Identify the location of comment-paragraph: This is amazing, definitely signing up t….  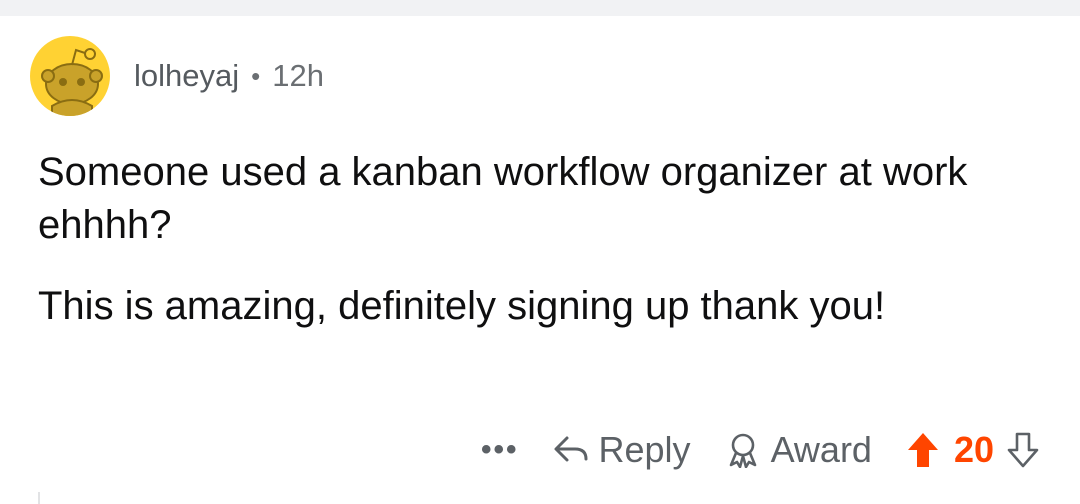
(462, 306).